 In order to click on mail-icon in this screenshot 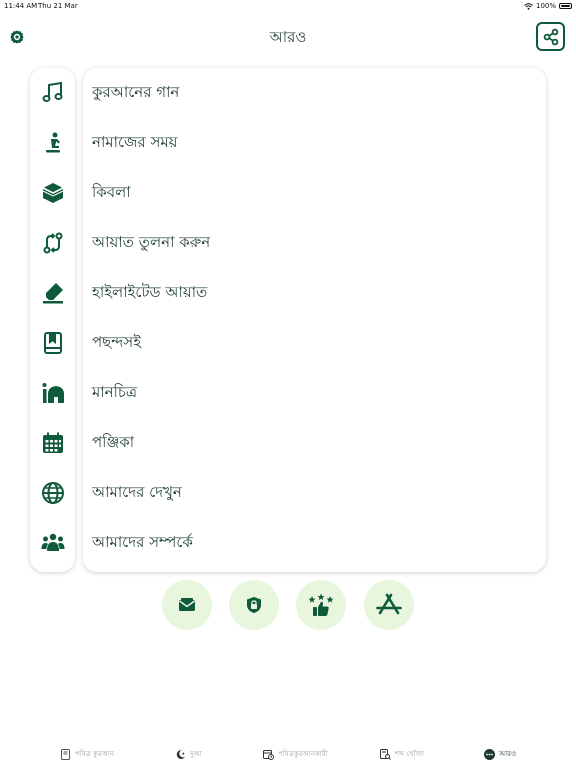, I will do `click(187, 605)`.